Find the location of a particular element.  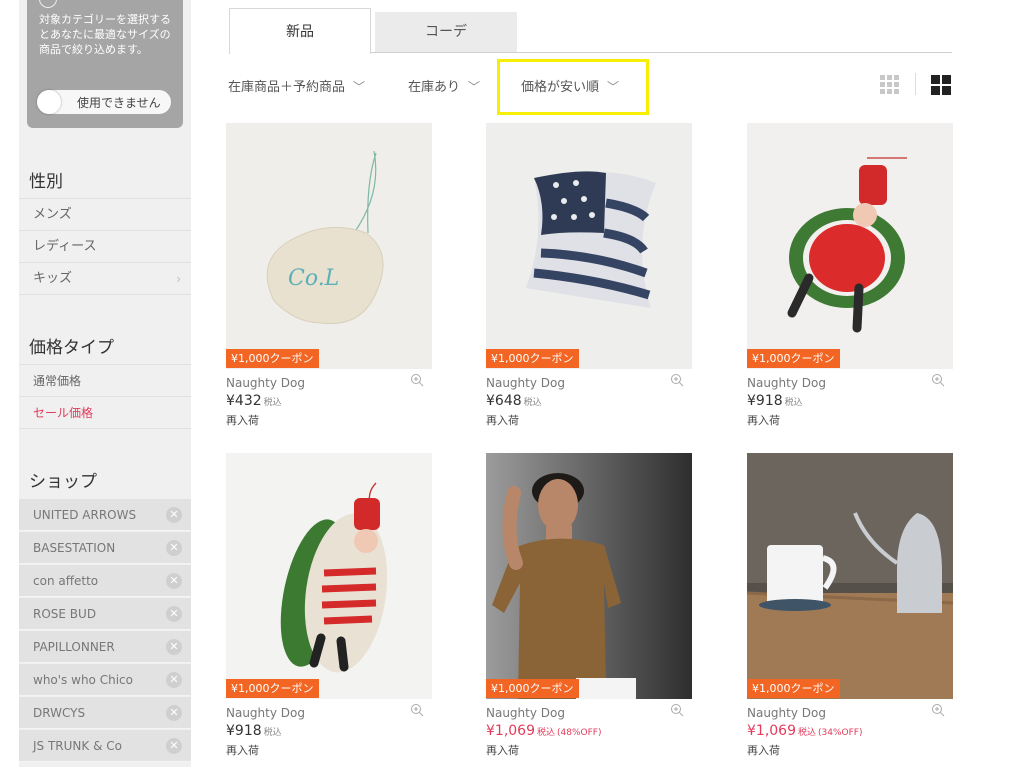

product-image-model-tshirt: ¥1,000クーポン is located at coordinates (589, 576).